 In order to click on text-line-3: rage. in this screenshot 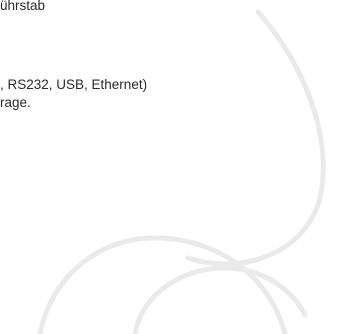, I will do `click(15, 102)`.